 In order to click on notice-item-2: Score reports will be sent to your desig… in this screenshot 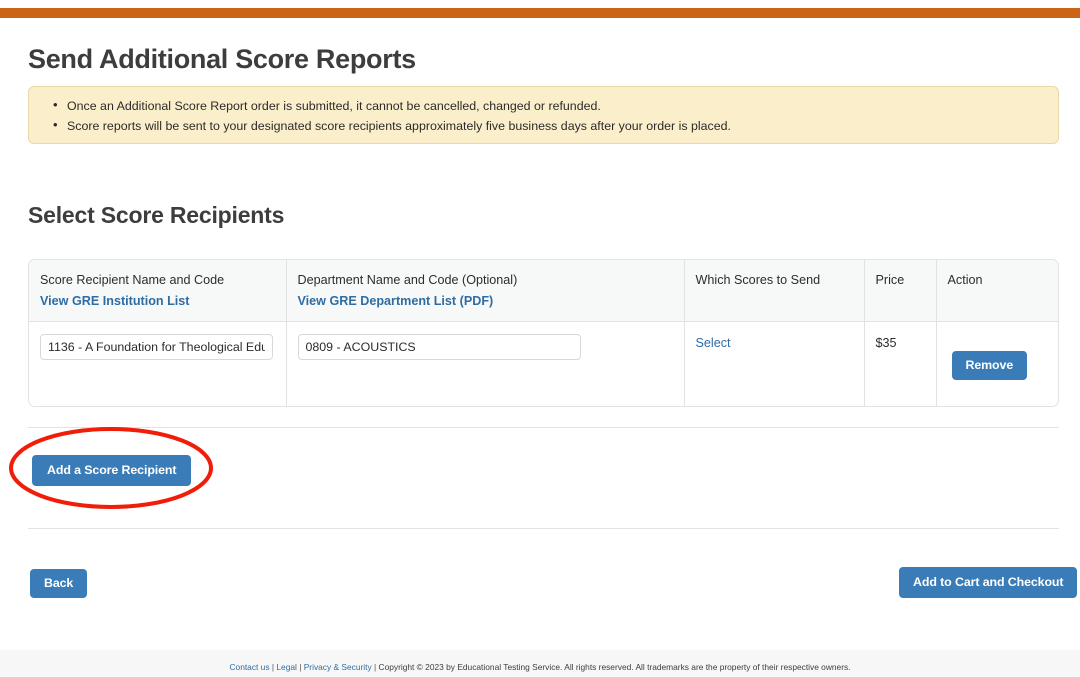, I will do `click(555, 125)`.